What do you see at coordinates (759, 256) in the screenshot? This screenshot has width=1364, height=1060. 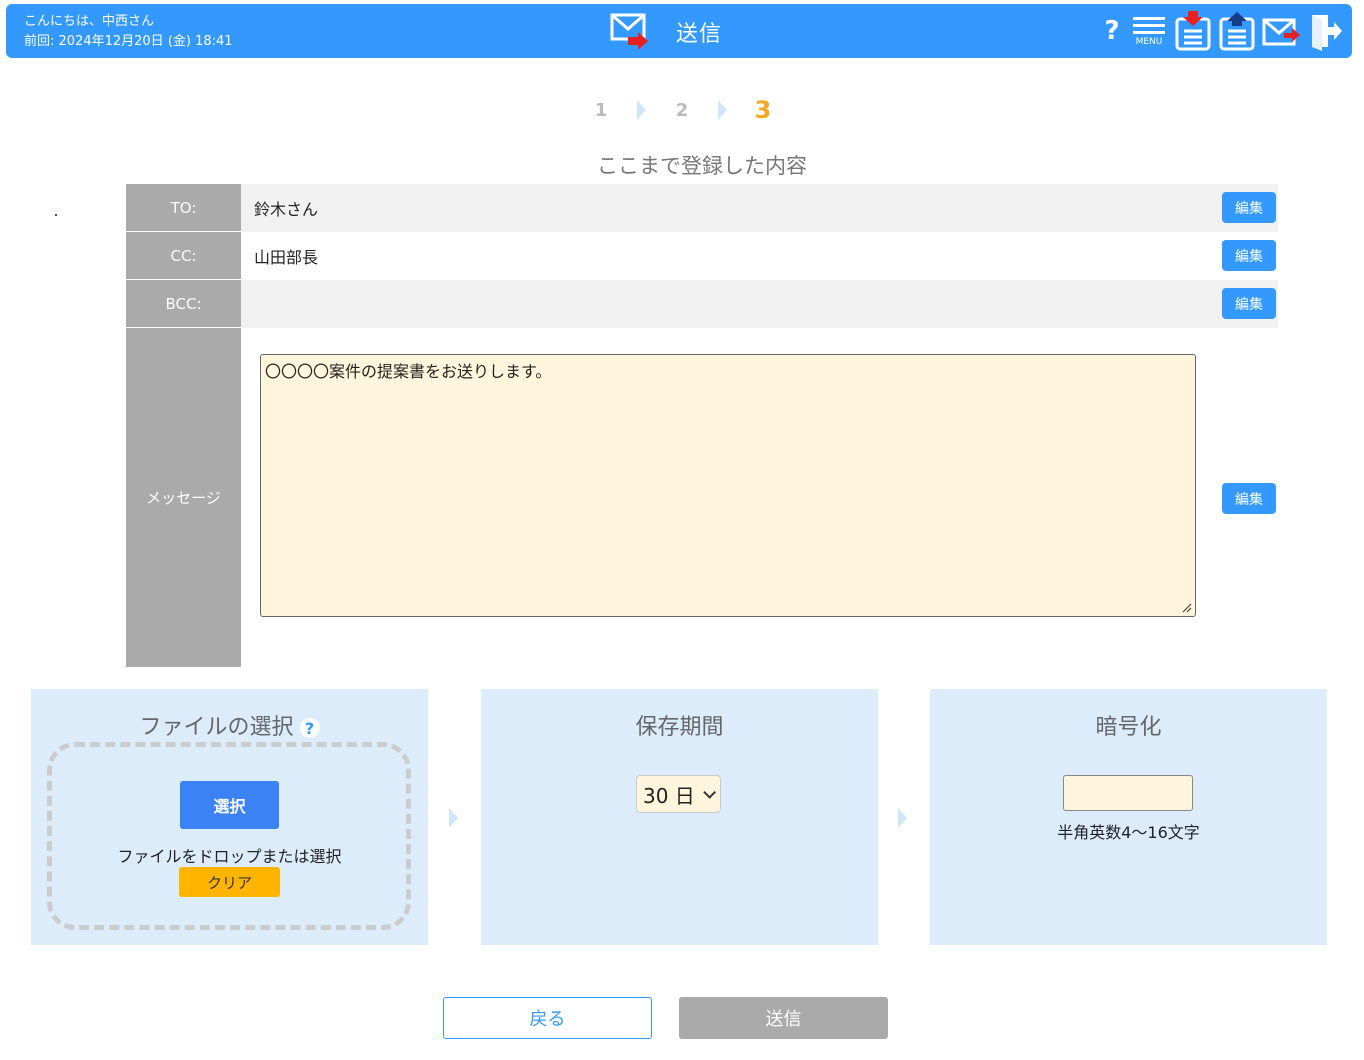 I see `cc-value-cell: 山田部長 編集` at bounding box center [759, 256].